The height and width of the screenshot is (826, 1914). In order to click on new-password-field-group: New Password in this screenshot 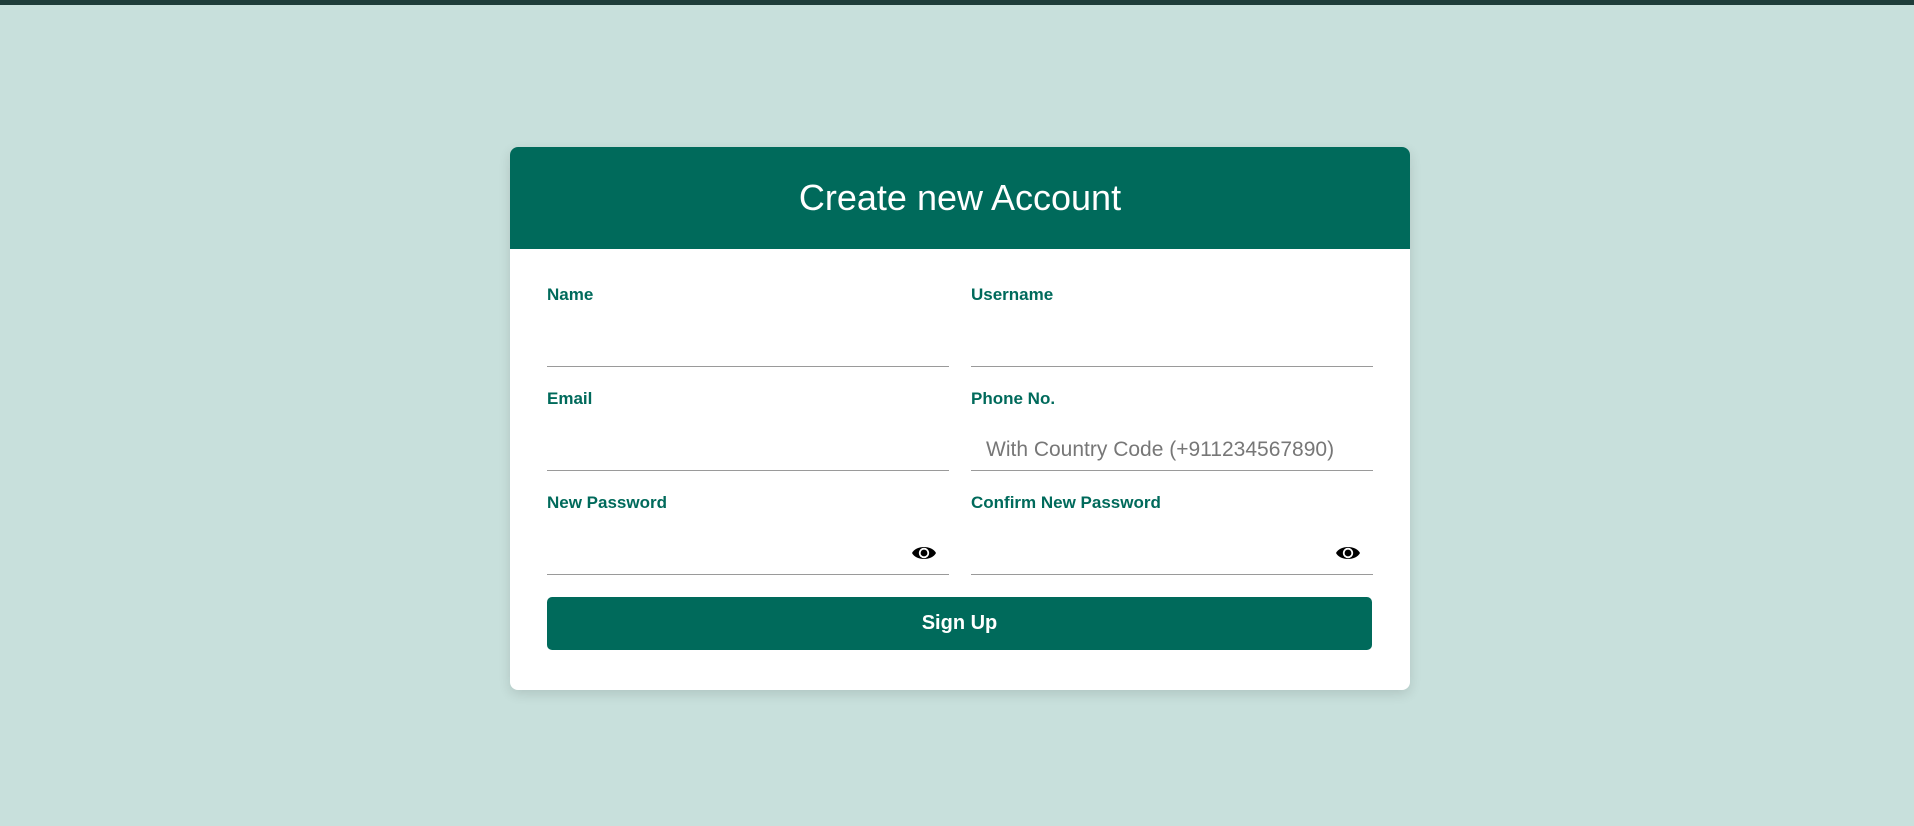, I will do `click(748, 545)`.